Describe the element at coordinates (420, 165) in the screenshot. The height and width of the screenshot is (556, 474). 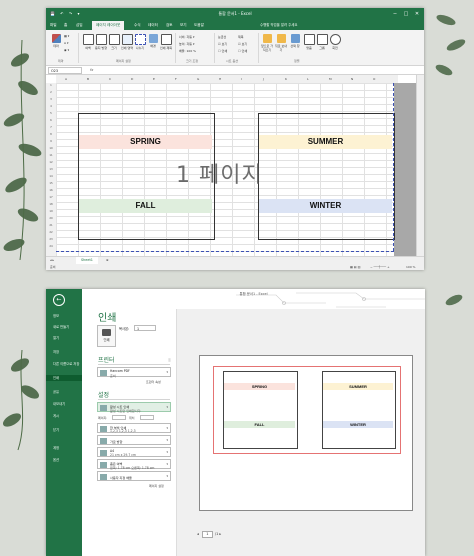
I see `vertical-scrollbar` at that location.